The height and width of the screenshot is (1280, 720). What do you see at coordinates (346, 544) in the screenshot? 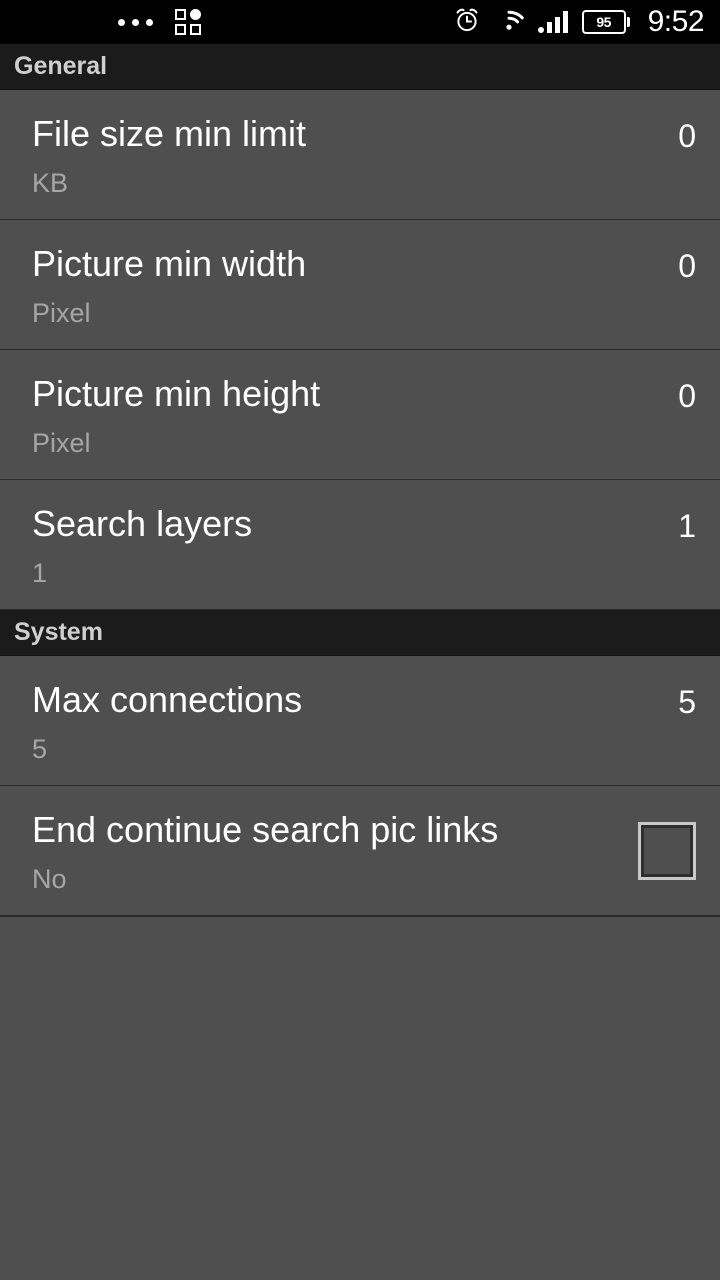
I see `preference-text: Search layers 1` at bounding box center [346, 544].